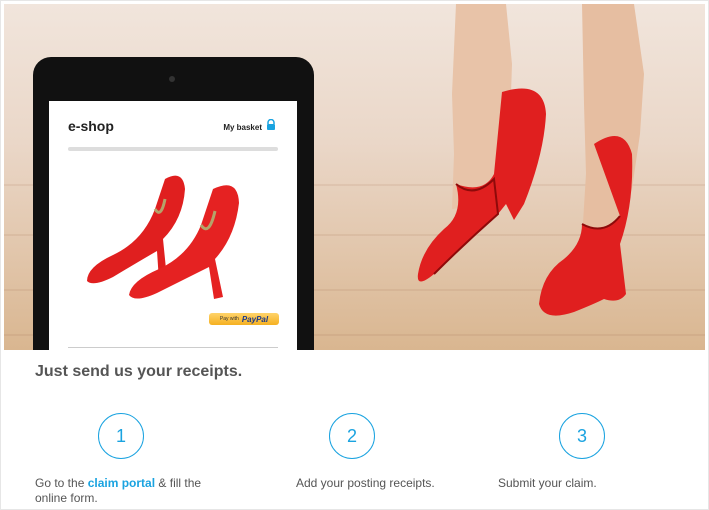 This screenshot has width=709, height=510. Describe the element at coordinates (163, 237) in the screenshot. I see `product-shoes-image` at that location.